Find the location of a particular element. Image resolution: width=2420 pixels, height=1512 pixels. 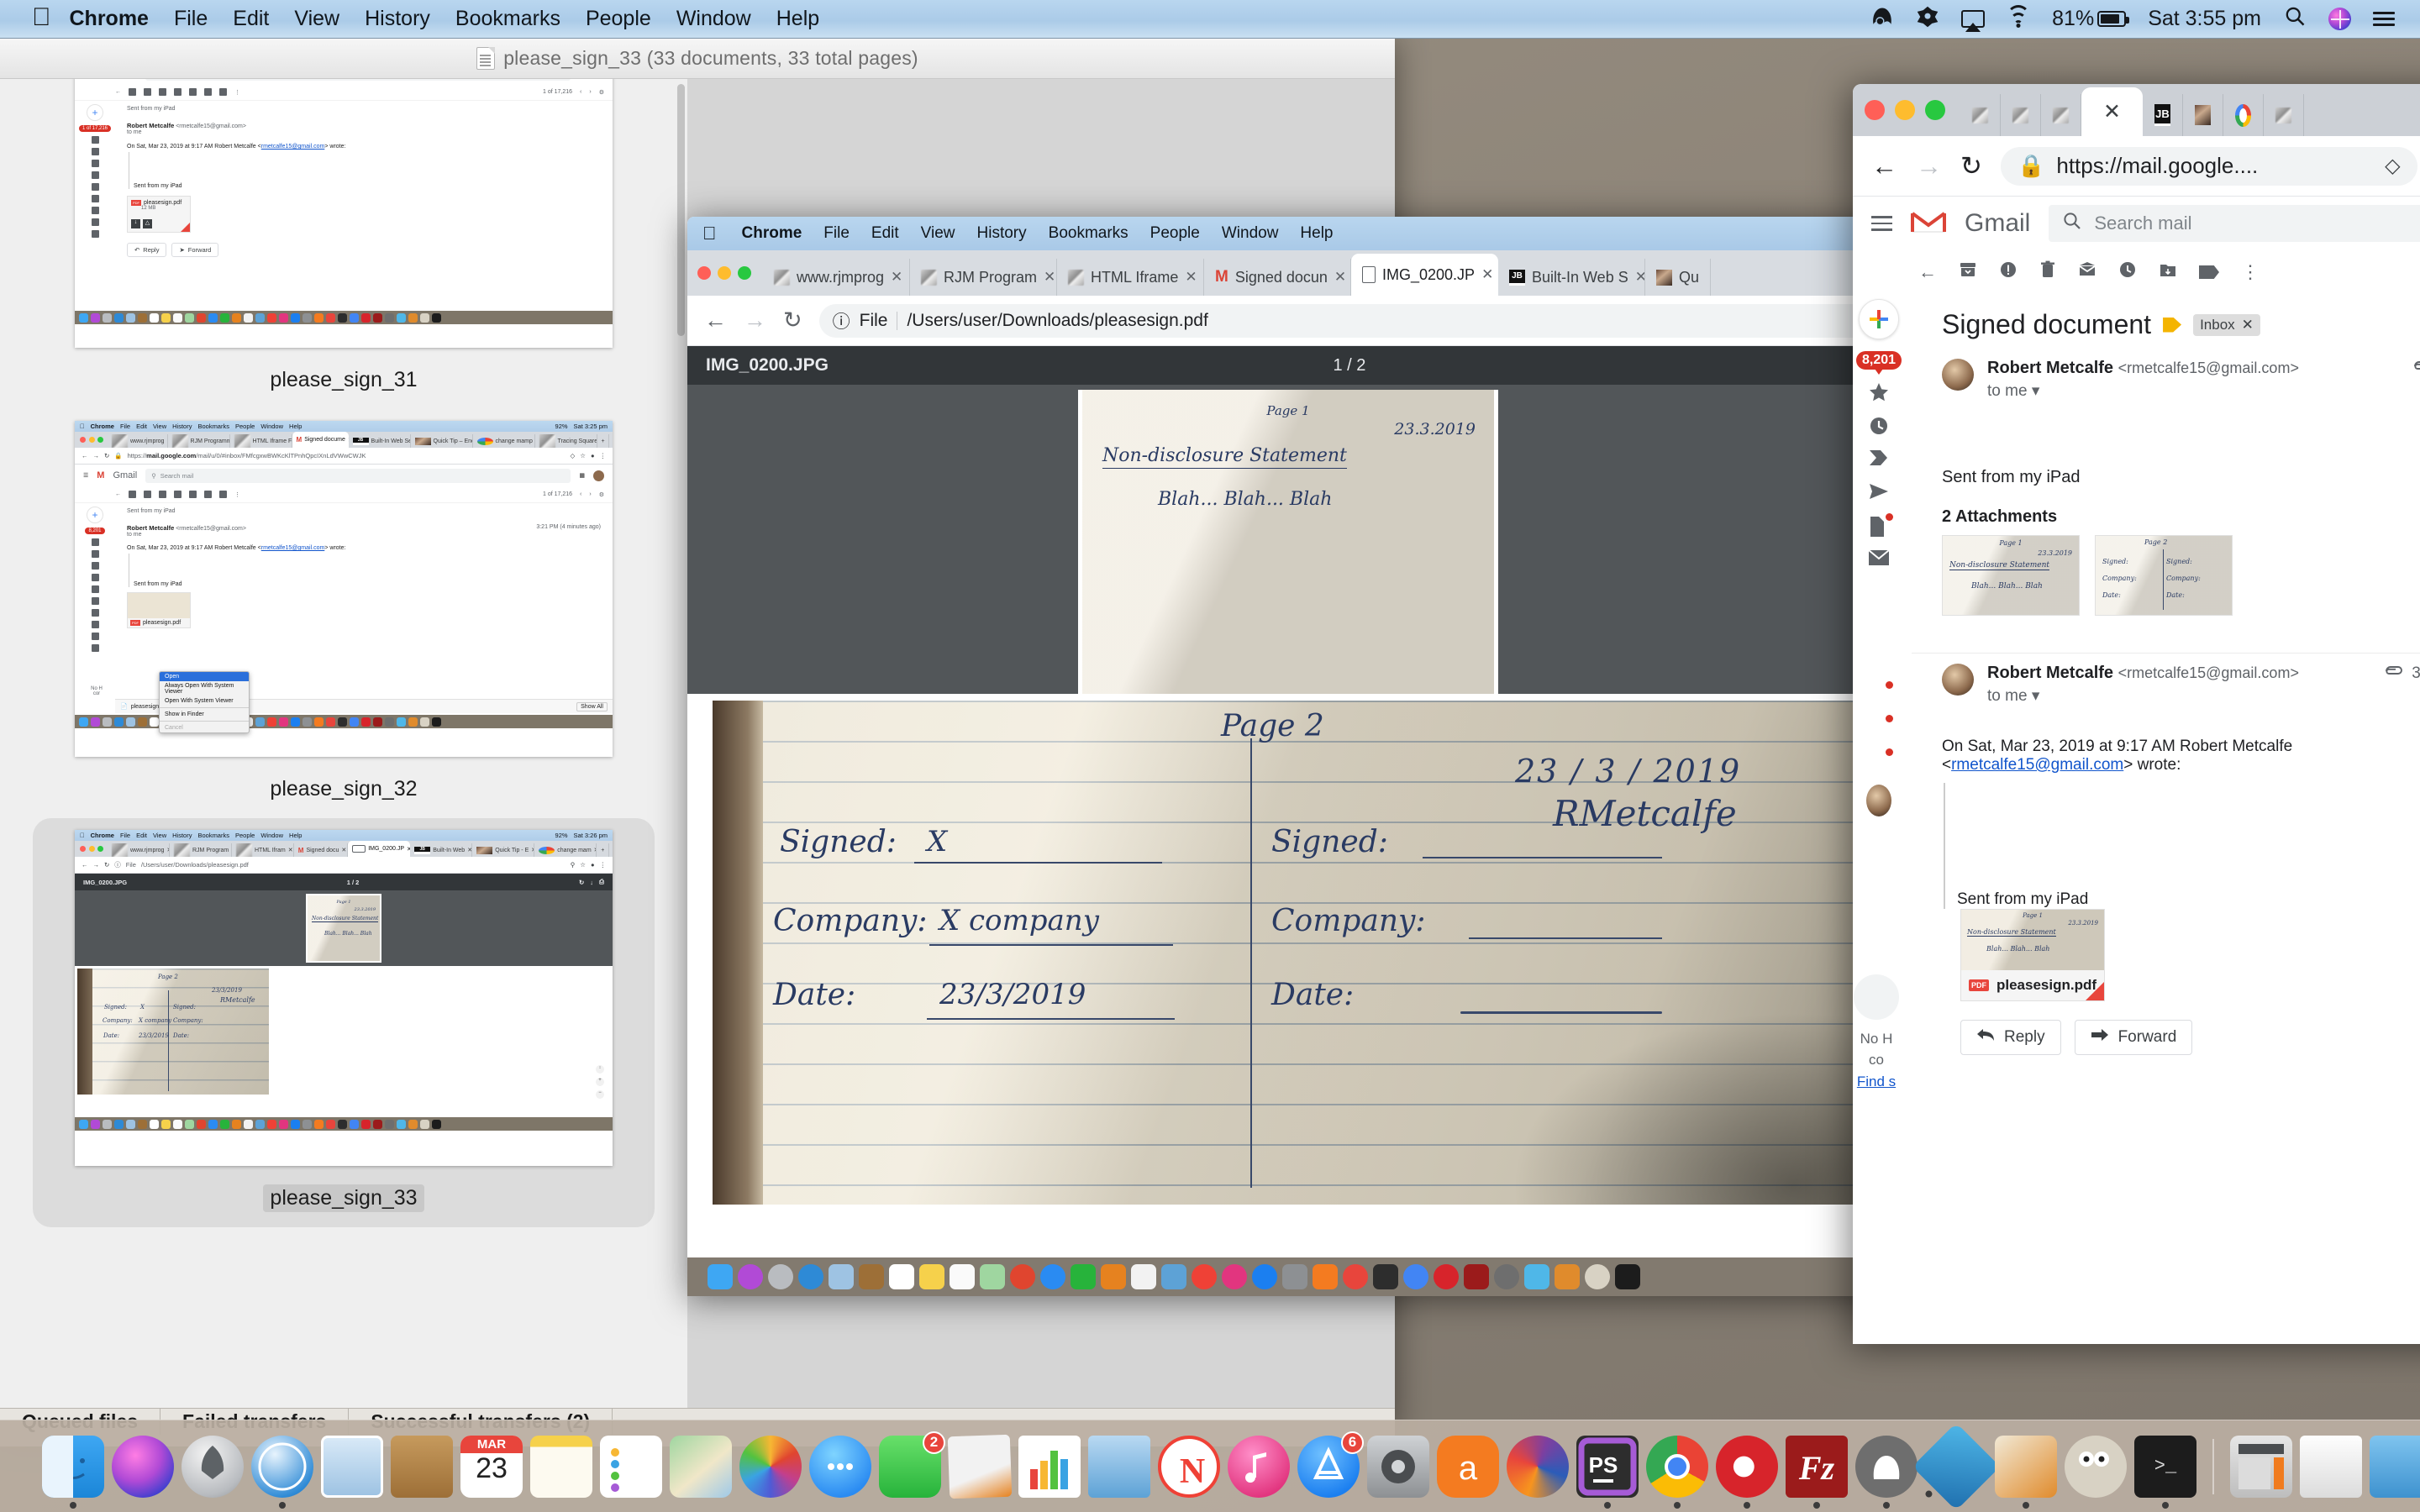

tab-rjmprog: www.rjmprog ✕ is located at coordinates (837, 277).